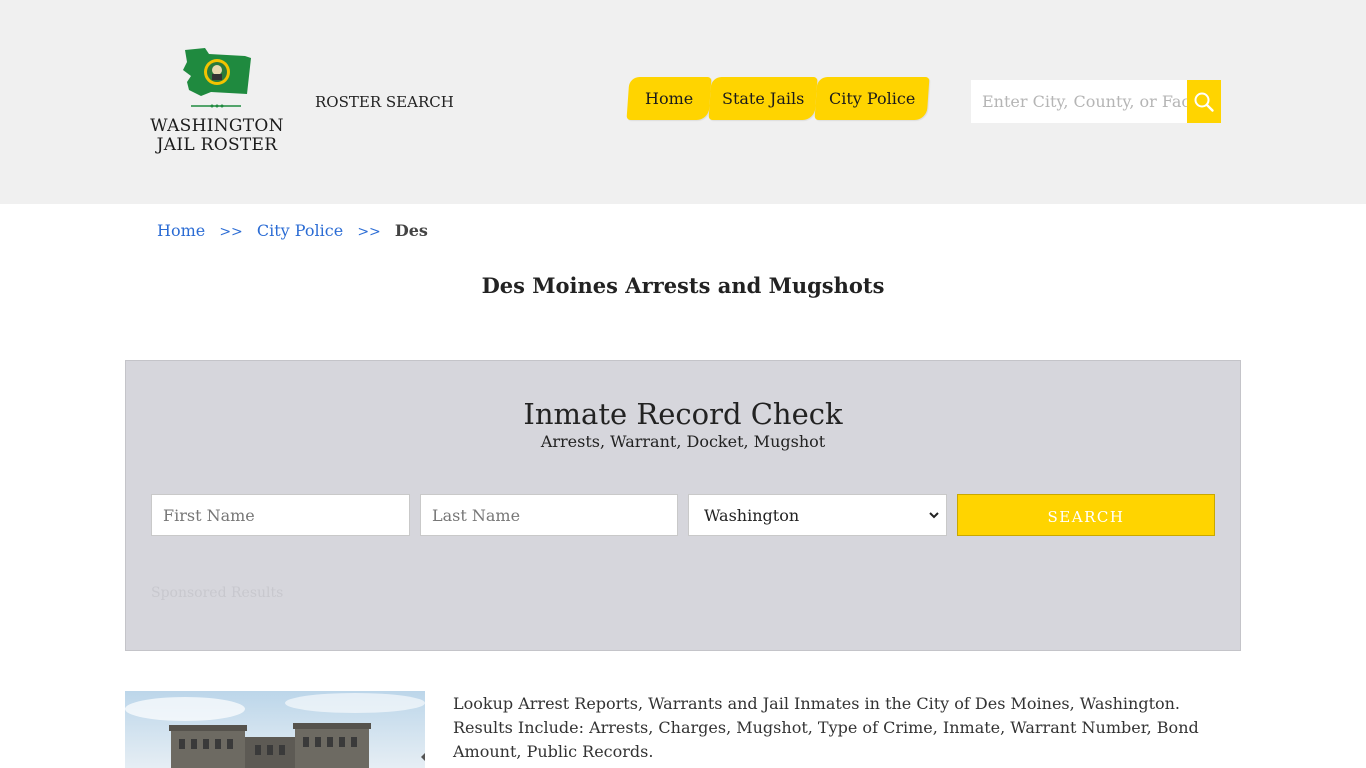 The width and height of the screenshot is (1366, 768). What do you see at coordinates (817, 515) in the screenshot?
I see `state-select: Washington` at bounding box center [817, 515].